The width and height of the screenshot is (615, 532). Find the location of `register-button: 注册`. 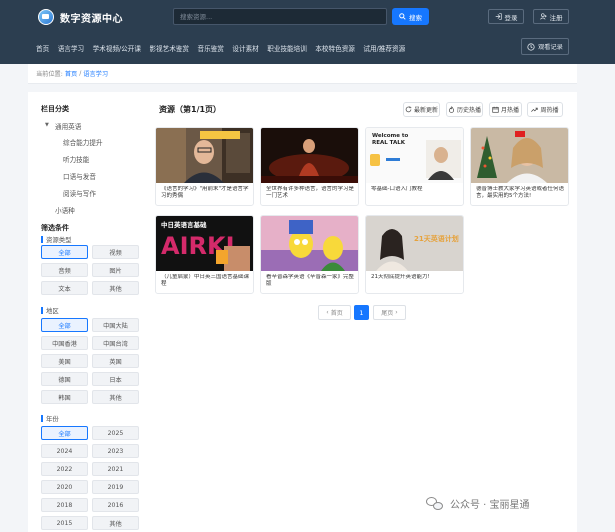

register-button: 注册 is located at coordinates (551, 16).